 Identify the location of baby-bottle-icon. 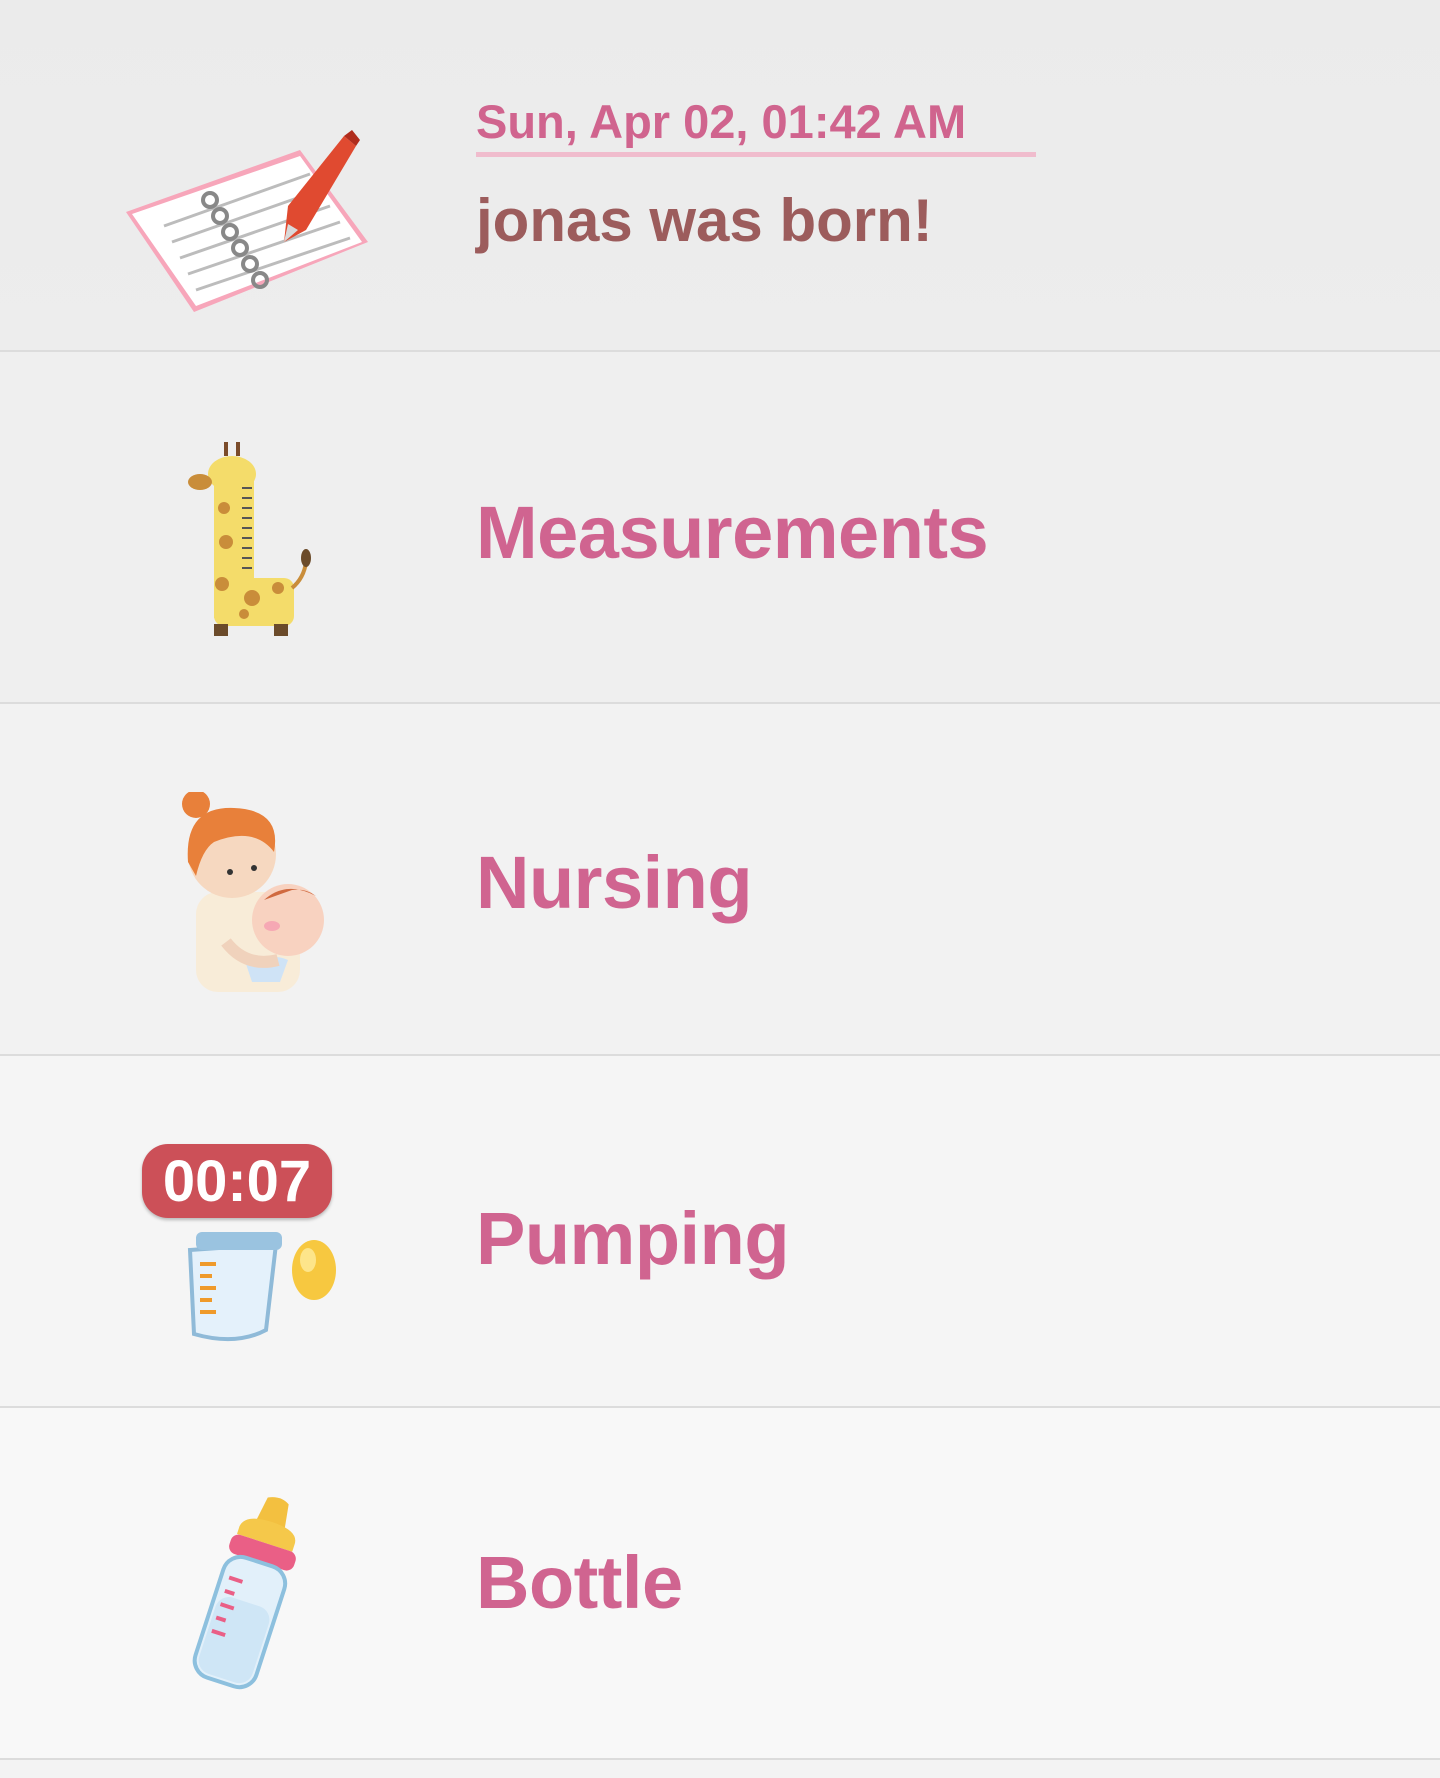
(247, 1599).